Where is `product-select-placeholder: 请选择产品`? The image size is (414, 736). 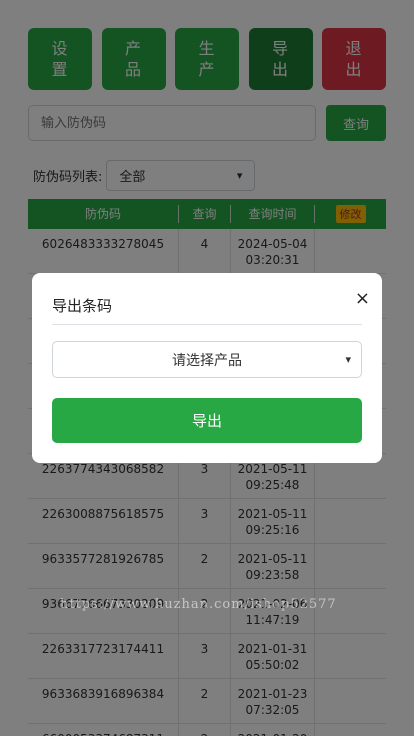
product-select-placeholder: 请选择产品 is located at coordinates (207, 360).